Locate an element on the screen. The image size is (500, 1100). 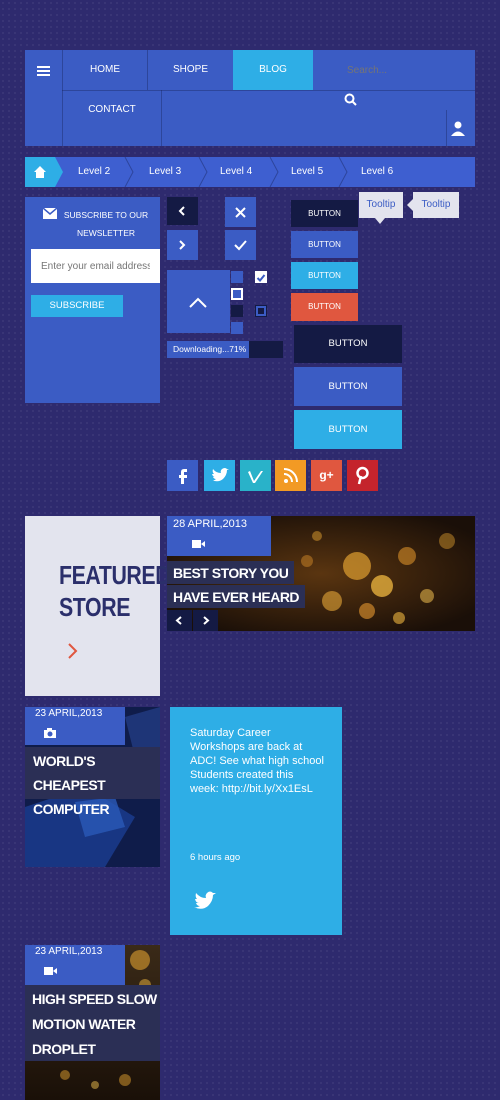
nav-shope: SHOPE is located at coordinates (190, 70).